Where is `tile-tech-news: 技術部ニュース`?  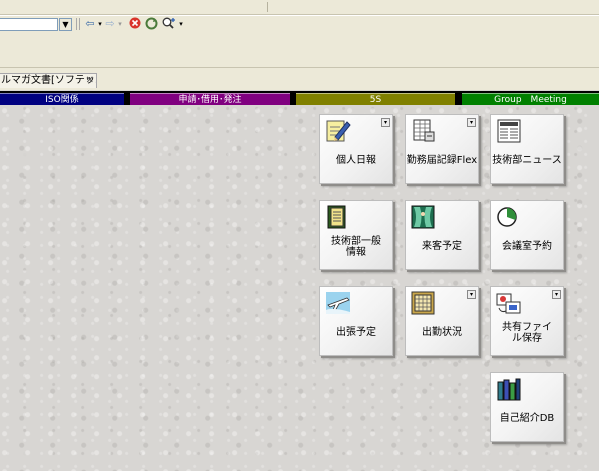
tile-tech-news: 技術部ニュース is located at coordinates (527, 149).